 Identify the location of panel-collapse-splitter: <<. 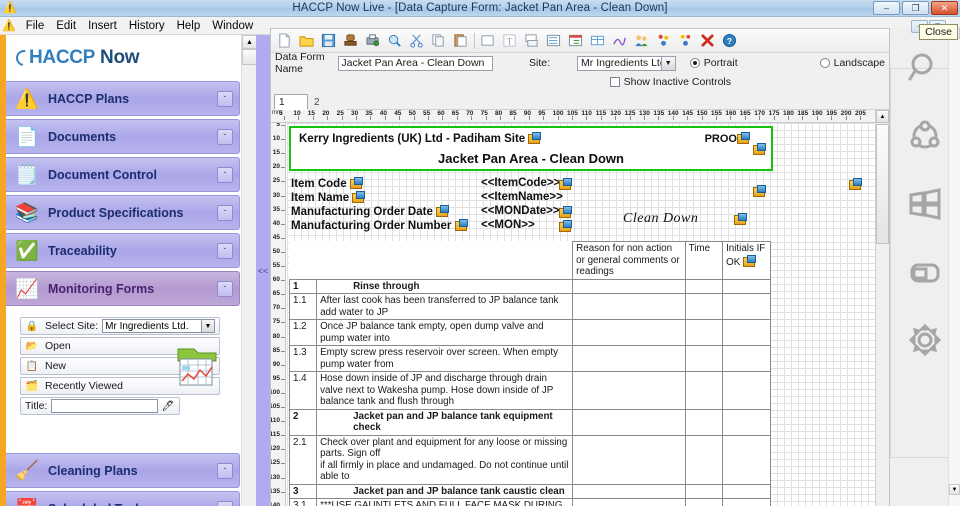
(263, 270).